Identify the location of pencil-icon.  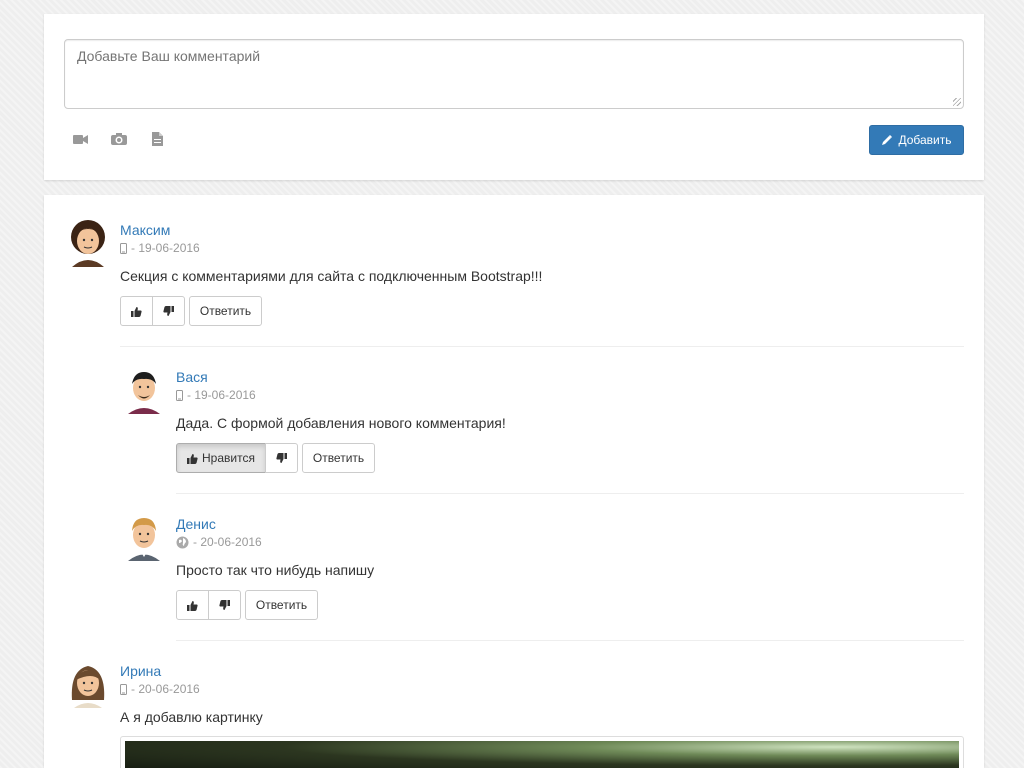
(887, 140).